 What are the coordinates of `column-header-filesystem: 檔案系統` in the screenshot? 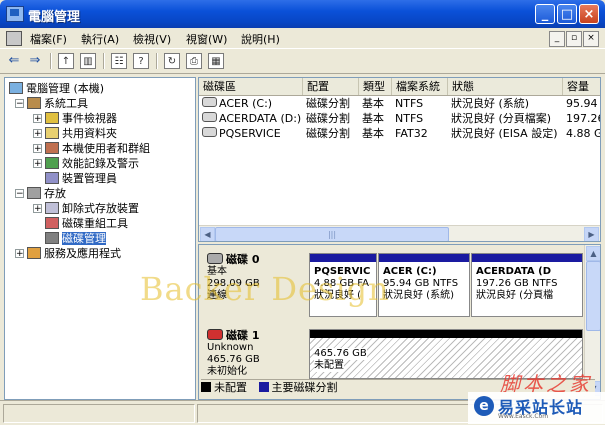 It's located at (420, 86).